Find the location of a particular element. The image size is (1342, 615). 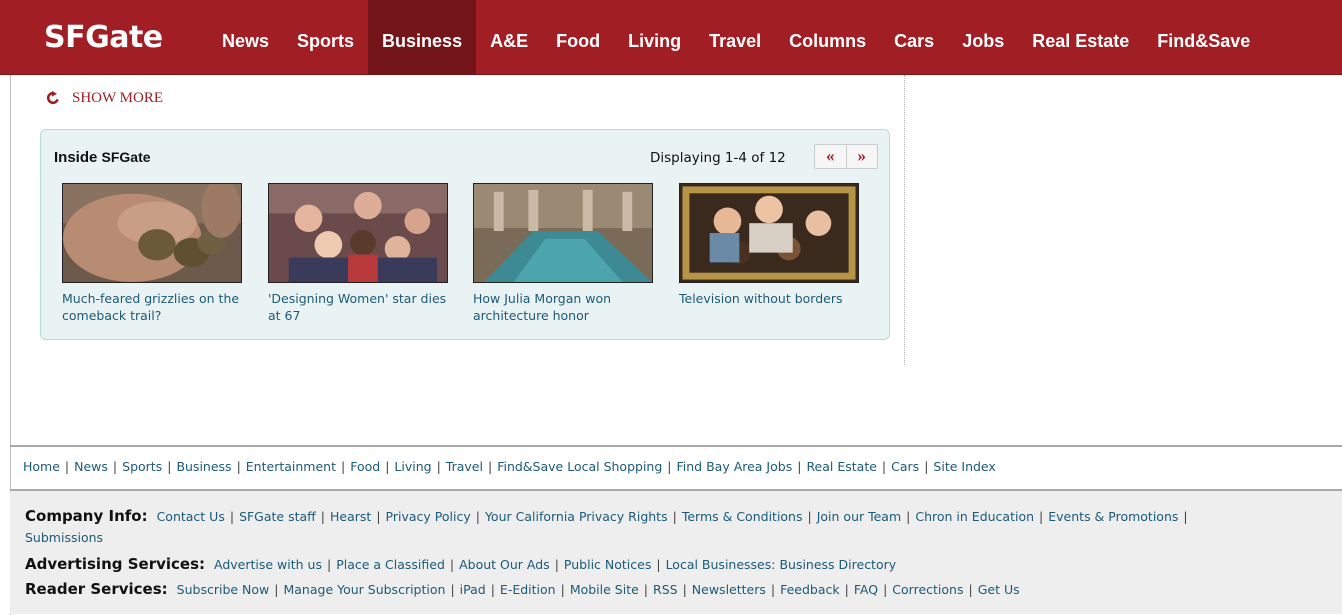

footer-link: Privacy Policy is located at coordinates (428, 516).